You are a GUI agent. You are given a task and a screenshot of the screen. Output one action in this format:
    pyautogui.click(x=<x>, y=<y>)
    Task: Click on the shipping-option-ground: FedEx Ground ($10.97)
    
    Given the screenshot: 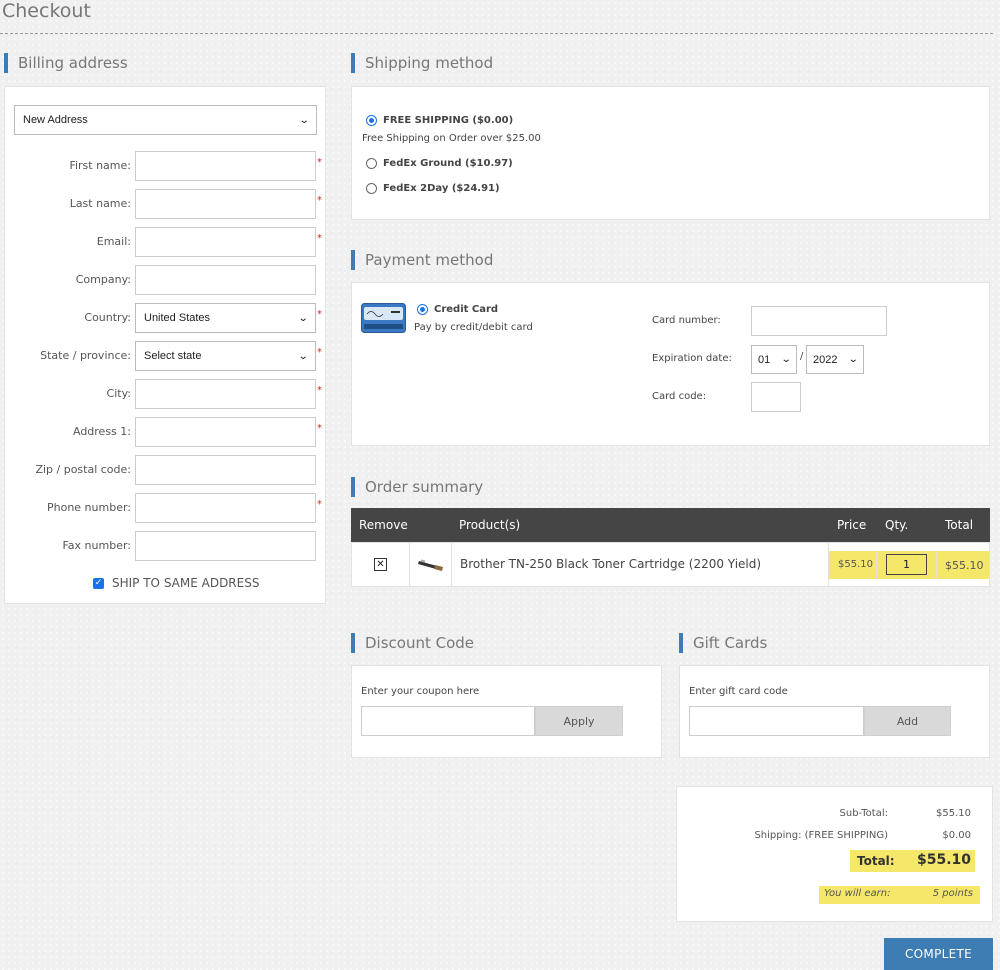 What is the action you would take?
    pyautogui.click(x=439, y=163)
    